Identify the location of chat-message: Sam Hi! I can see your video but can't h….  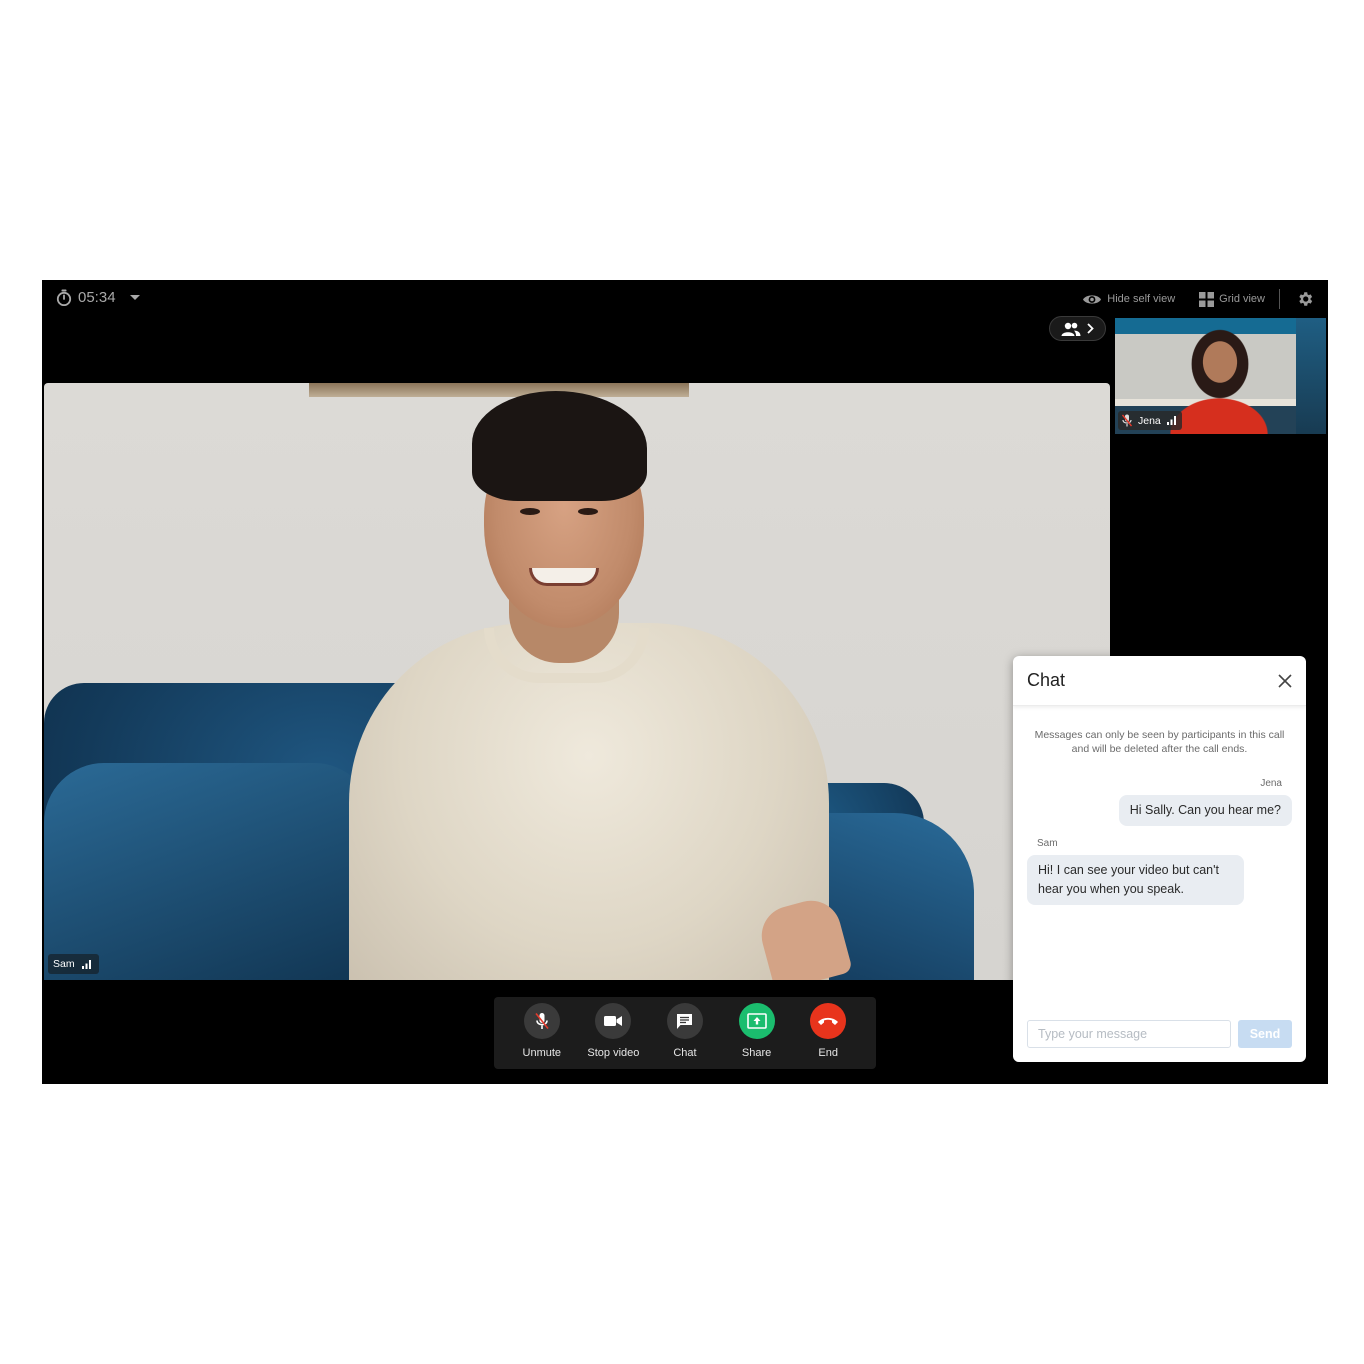
(1159, 871).